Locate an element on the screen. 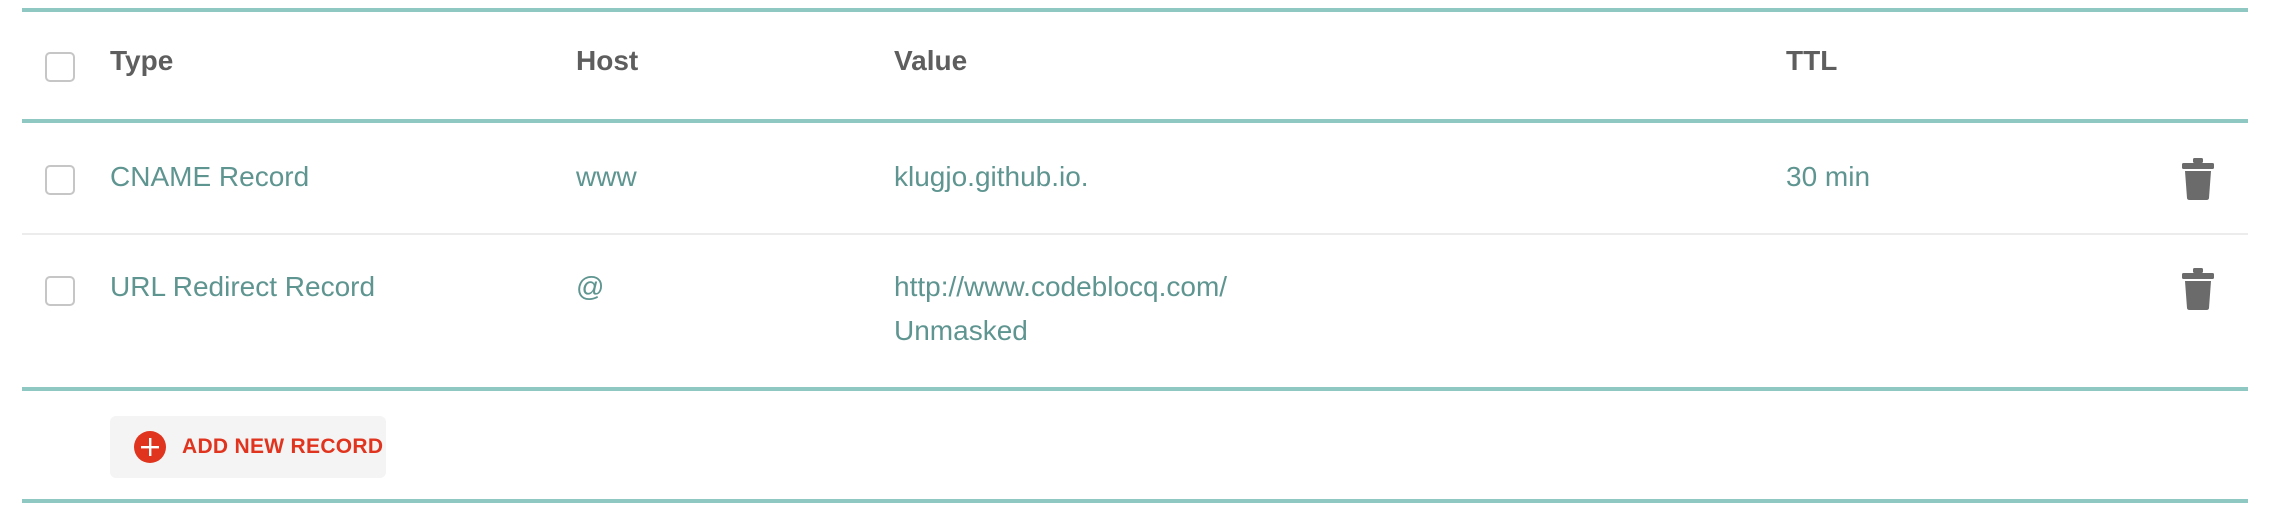  record-host: www is located at coordinates (606, 177).